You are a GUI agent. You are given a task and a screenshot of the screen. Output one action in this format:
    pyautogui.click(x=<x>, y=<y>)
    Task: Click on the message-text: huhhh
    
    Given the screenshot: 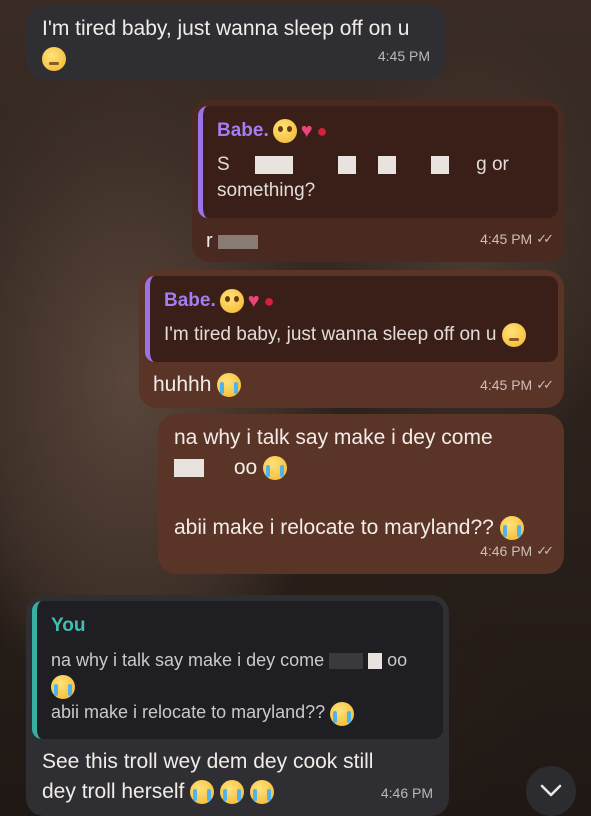 What is the action you would take?
    pyautogui.click(x=197, y=385)
    